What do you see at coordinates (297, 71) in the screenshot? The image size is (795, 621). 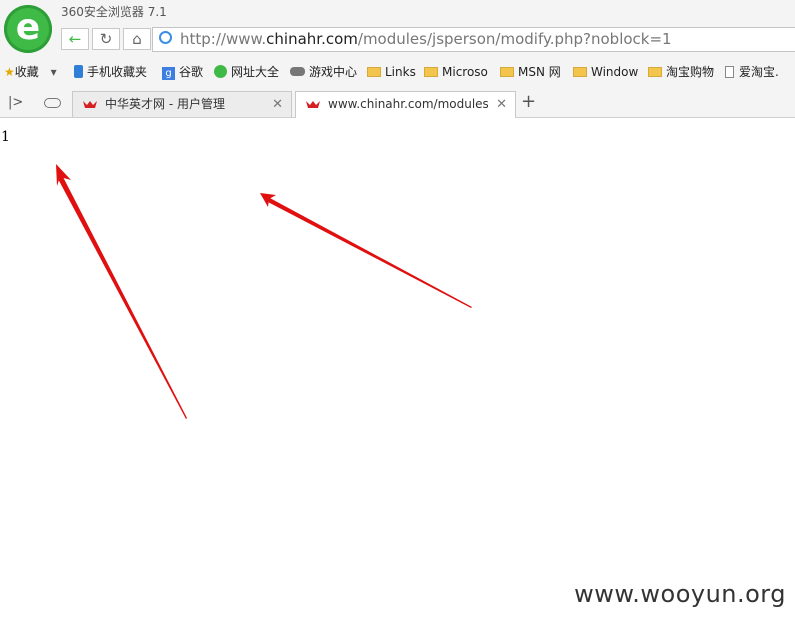 I see `gamepad-icon` at bounding box center [297, 71].